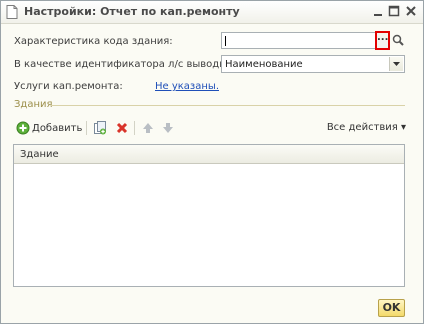 Image resolution: width=424 pixels, height=324 pixels. Describe the element at coordinates (57, 128) in the screenshot. I see `add-button-label: Добавить` at that location.